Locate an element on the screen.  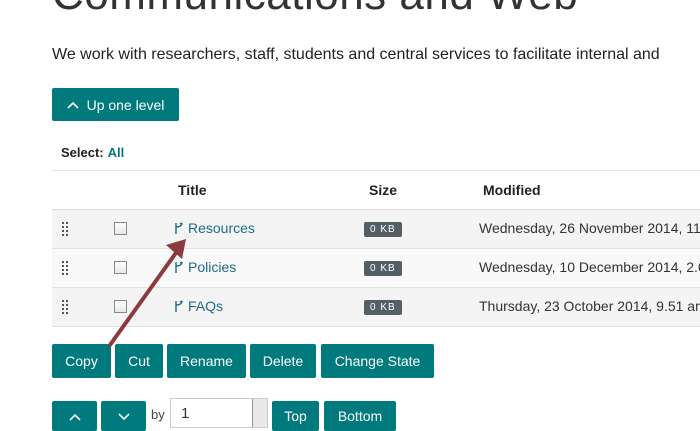
page-title: Communications and Web is located at coordinates (315, 10).